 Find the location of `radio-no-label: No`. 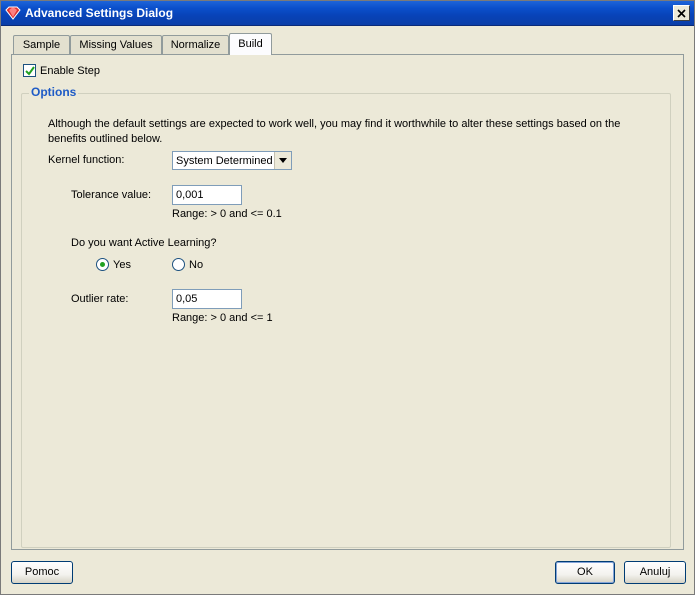

radio-no-label: No is located at coordinates (196, 264).